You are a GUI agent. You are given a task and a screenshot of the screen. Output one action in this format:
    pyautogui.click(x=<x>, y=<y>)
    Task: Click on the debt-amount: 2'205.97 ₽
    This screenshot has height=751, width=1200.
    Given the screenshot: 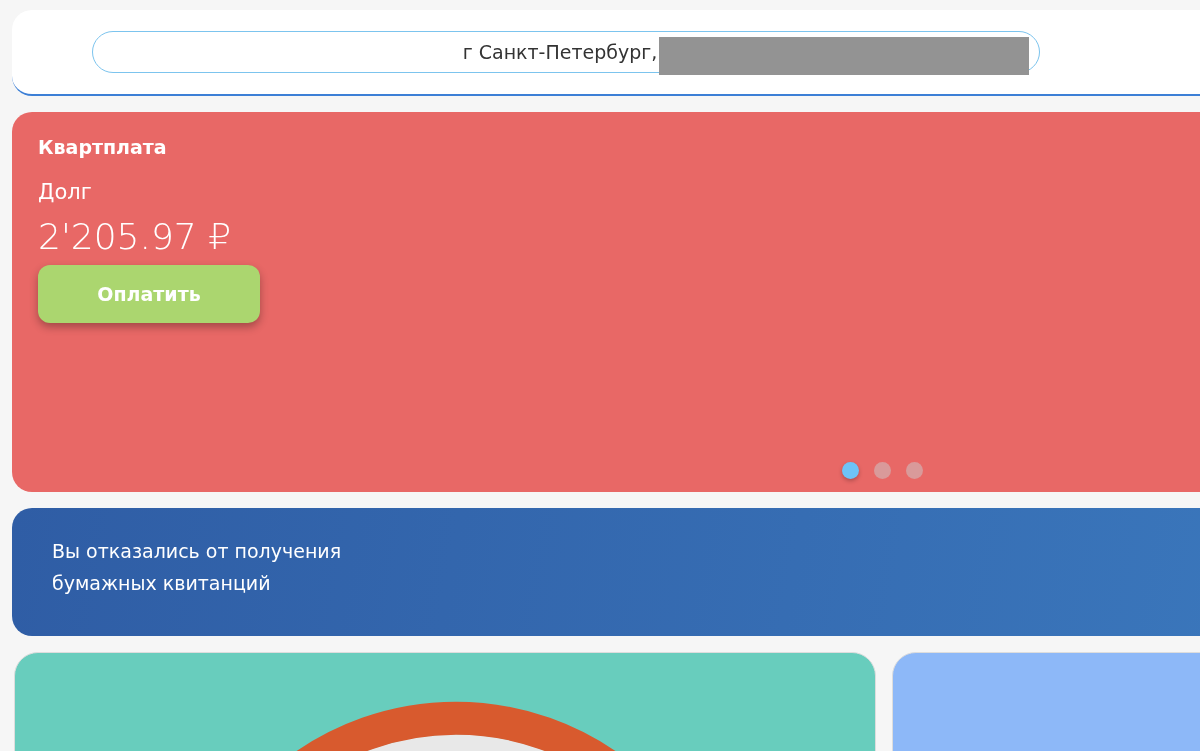 What is the action you would take?
    pyautogui.click(x=135, y=236)
    